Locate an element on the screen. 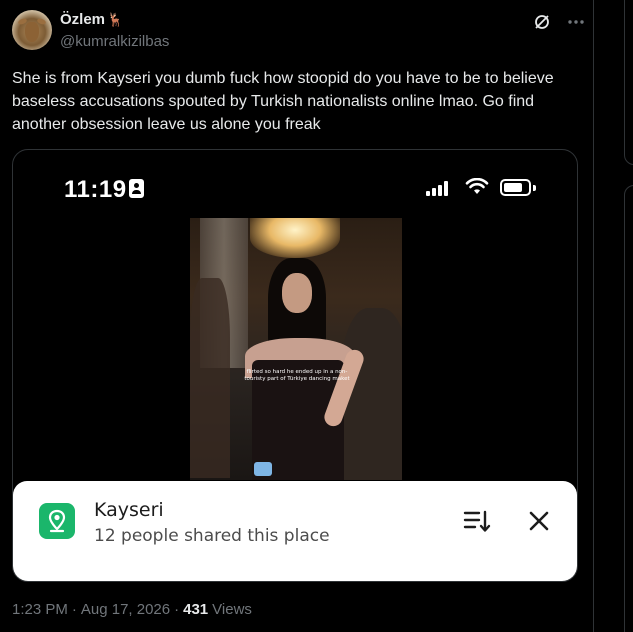  author-handle: @kumralkizilbas is located at coordinates (114, 41).